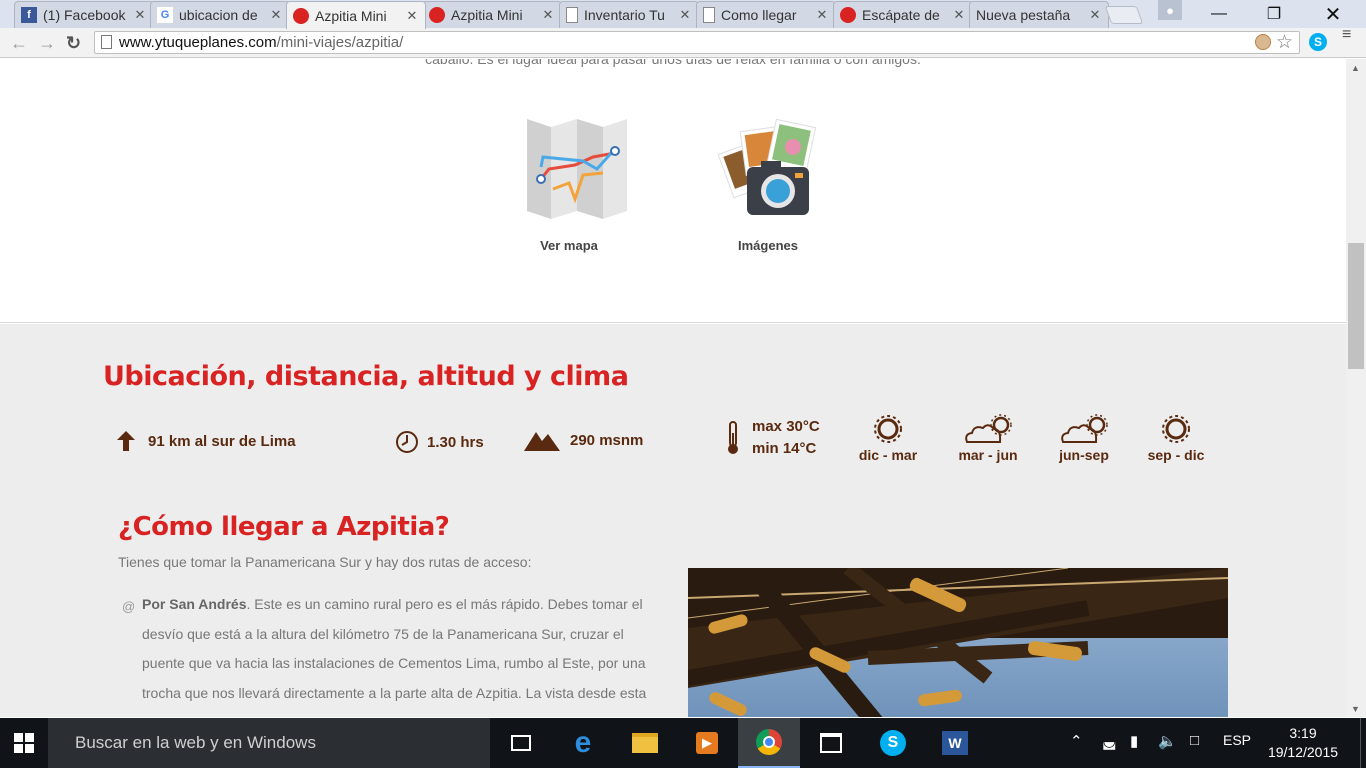  What do you see at coordinates (126, 441) in the screenshot?
I see `arrow-up-icon` at bounding box center [126, 441].